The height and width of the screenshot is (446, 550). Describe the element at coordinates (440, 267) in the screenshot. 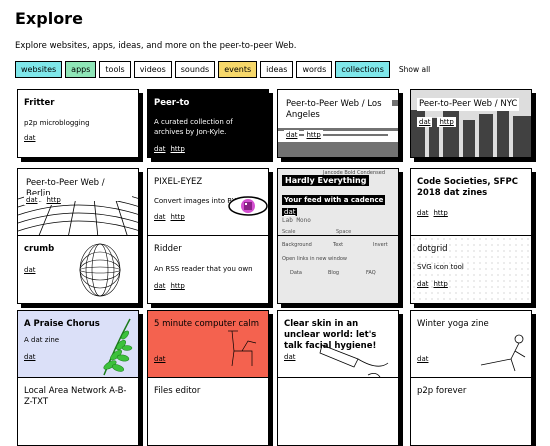

I see `card-description: SVG icon tool` at that location.